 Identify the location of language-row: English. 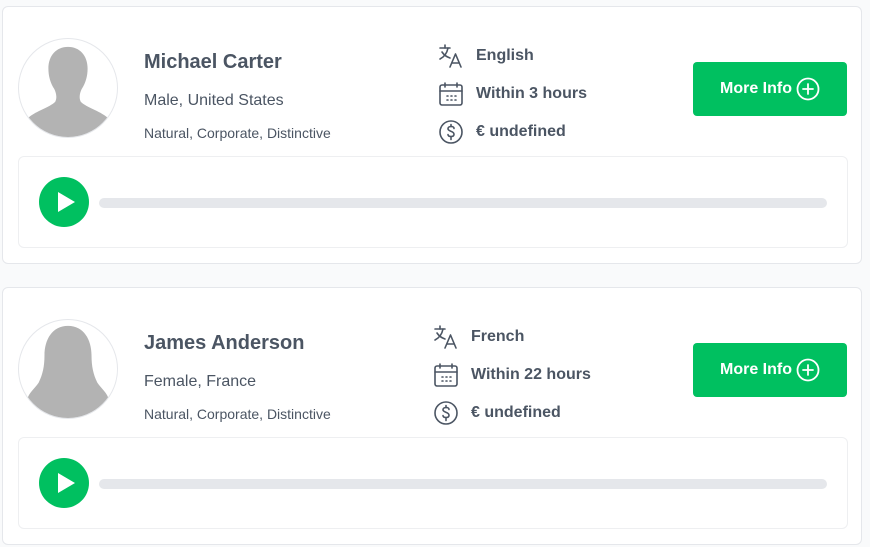
(486, 56).